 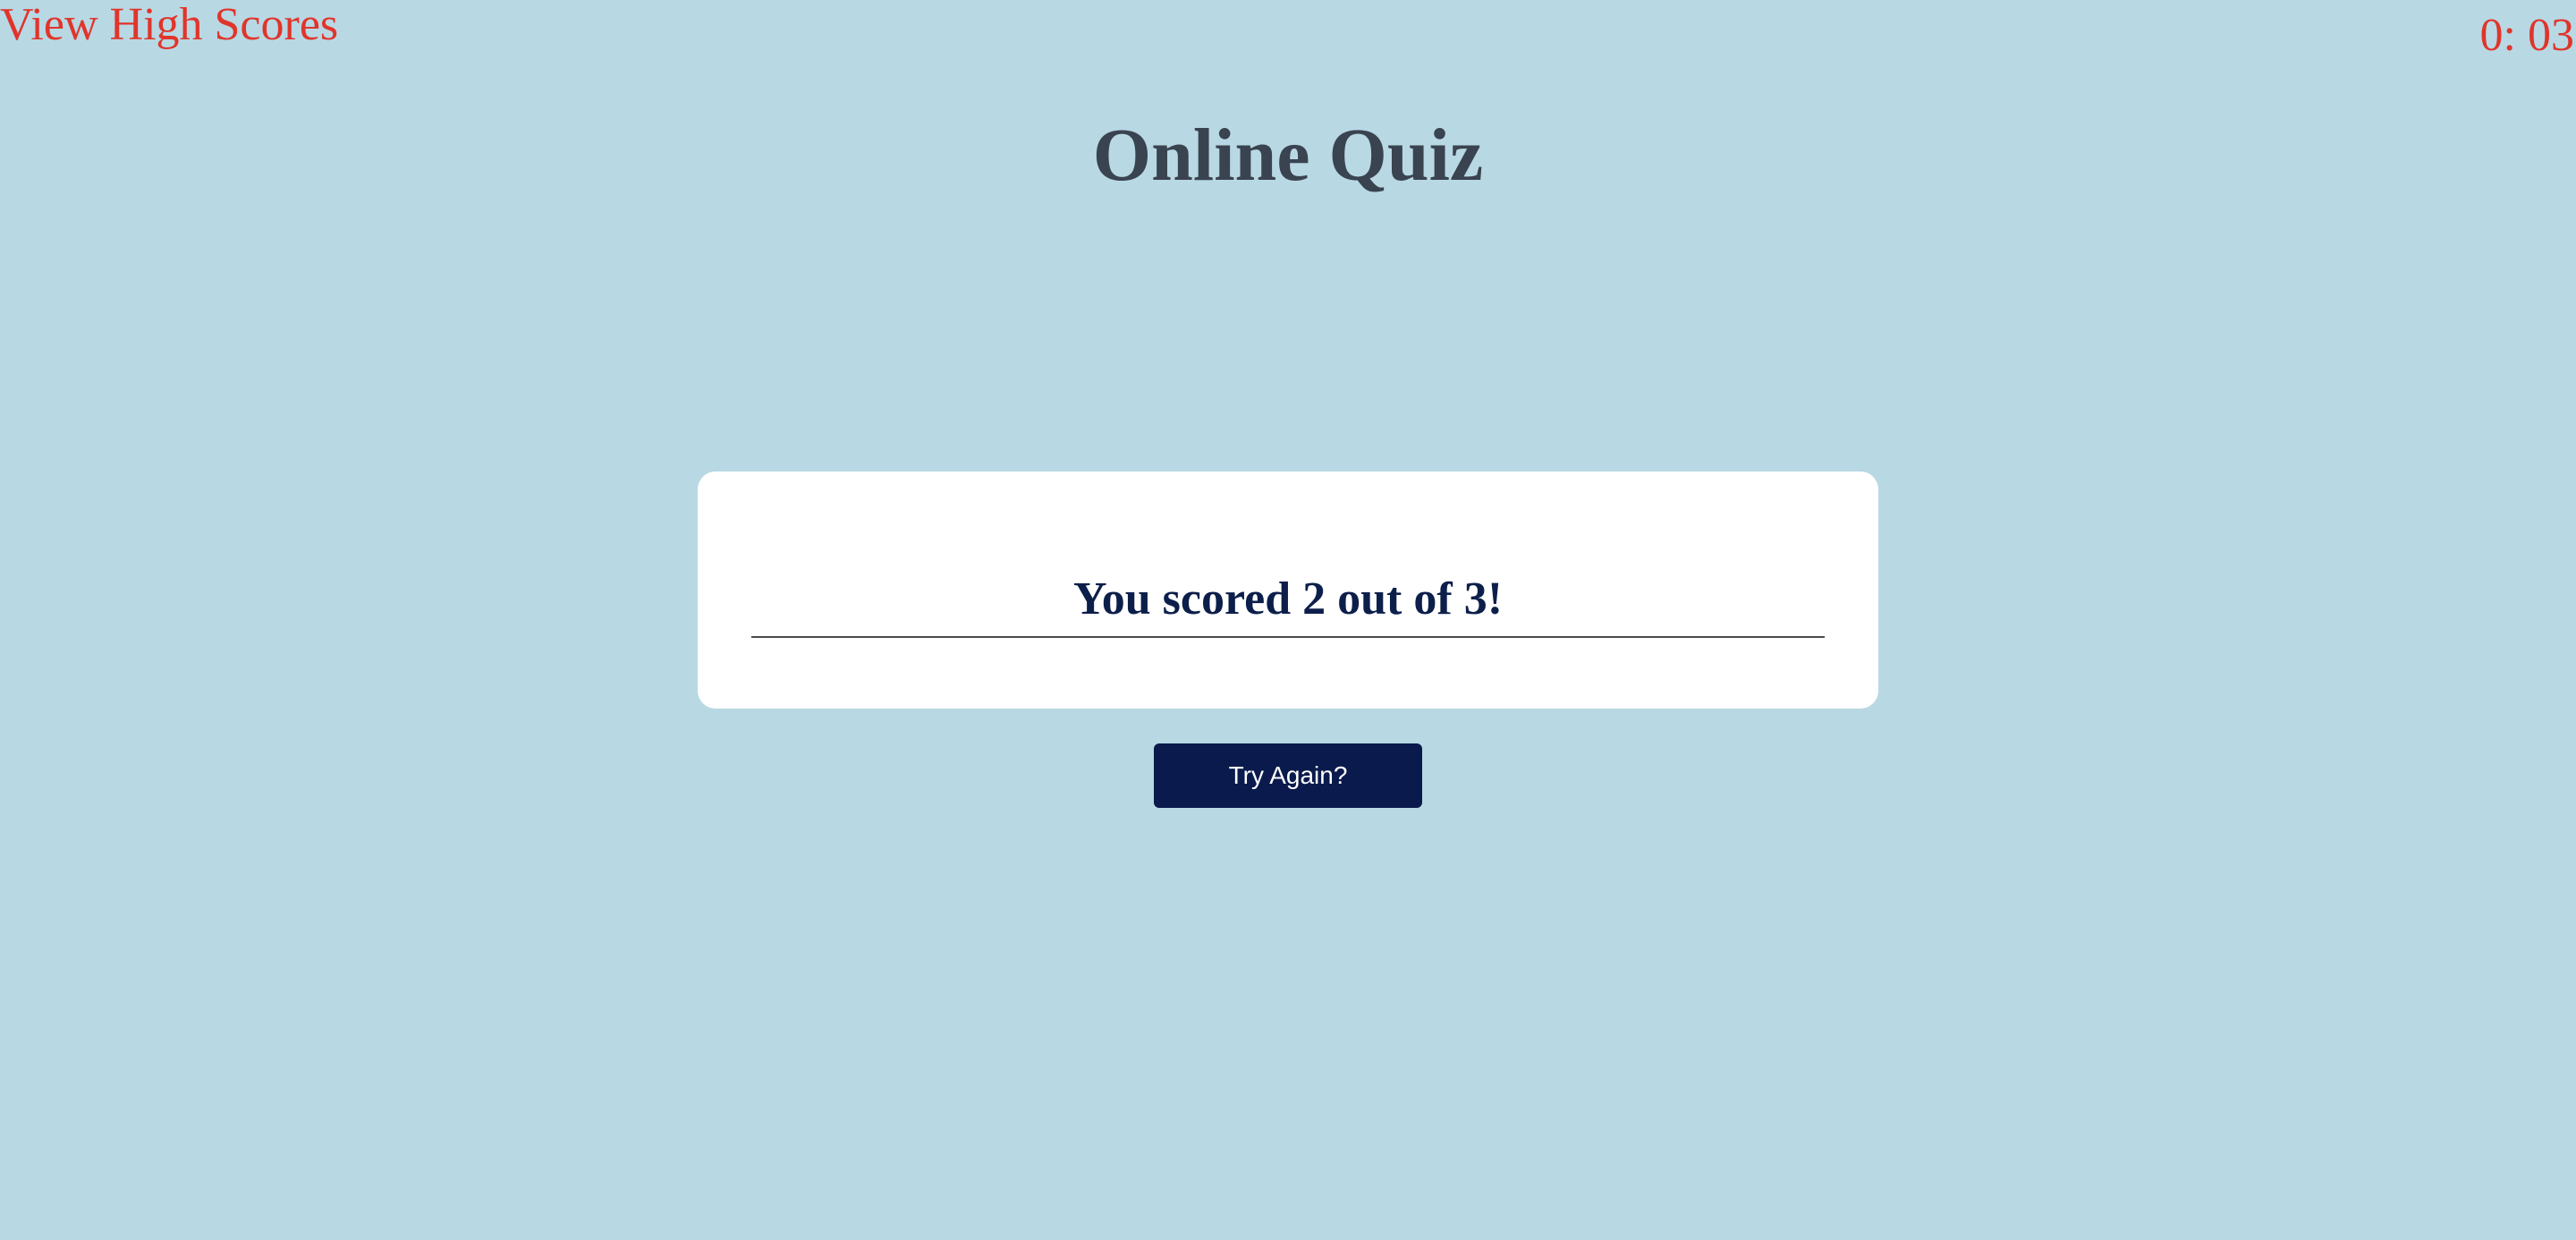 I want to click on view-high-scores-link: View High Scores, so click(x=169, y=25).